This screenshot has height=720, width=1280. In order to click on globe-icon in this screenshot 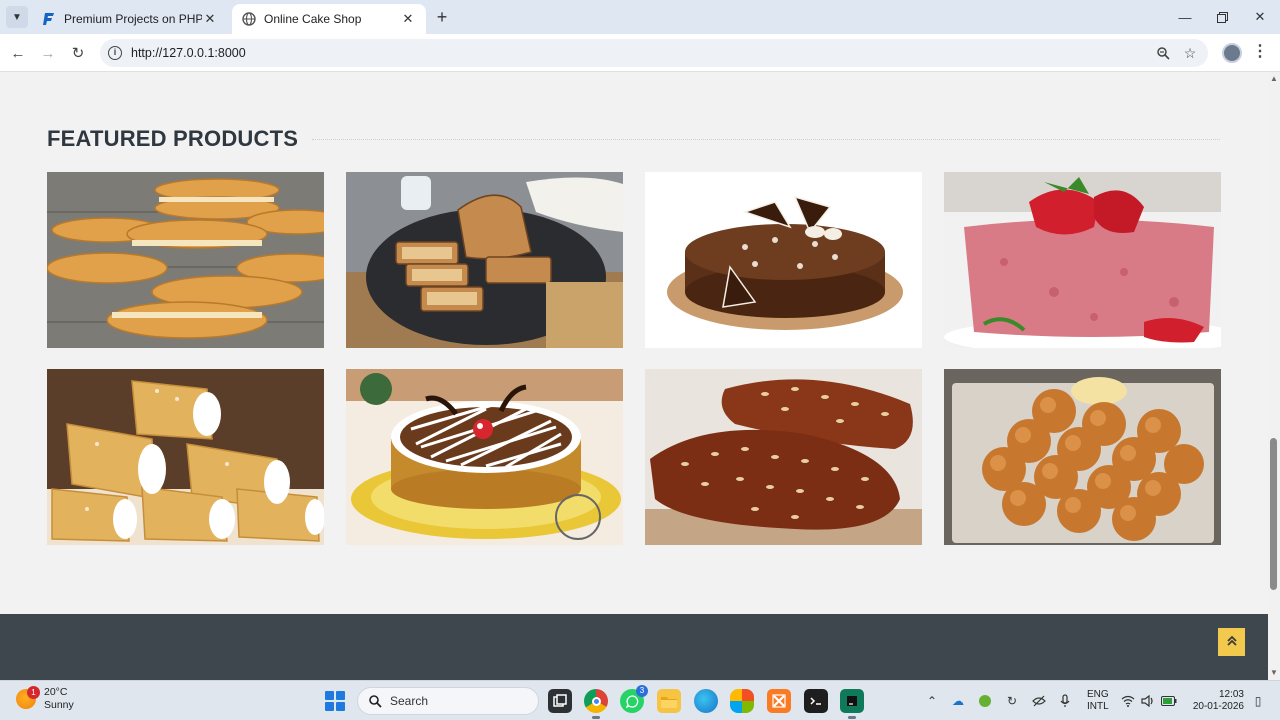, I will do `click(249, 19)`.